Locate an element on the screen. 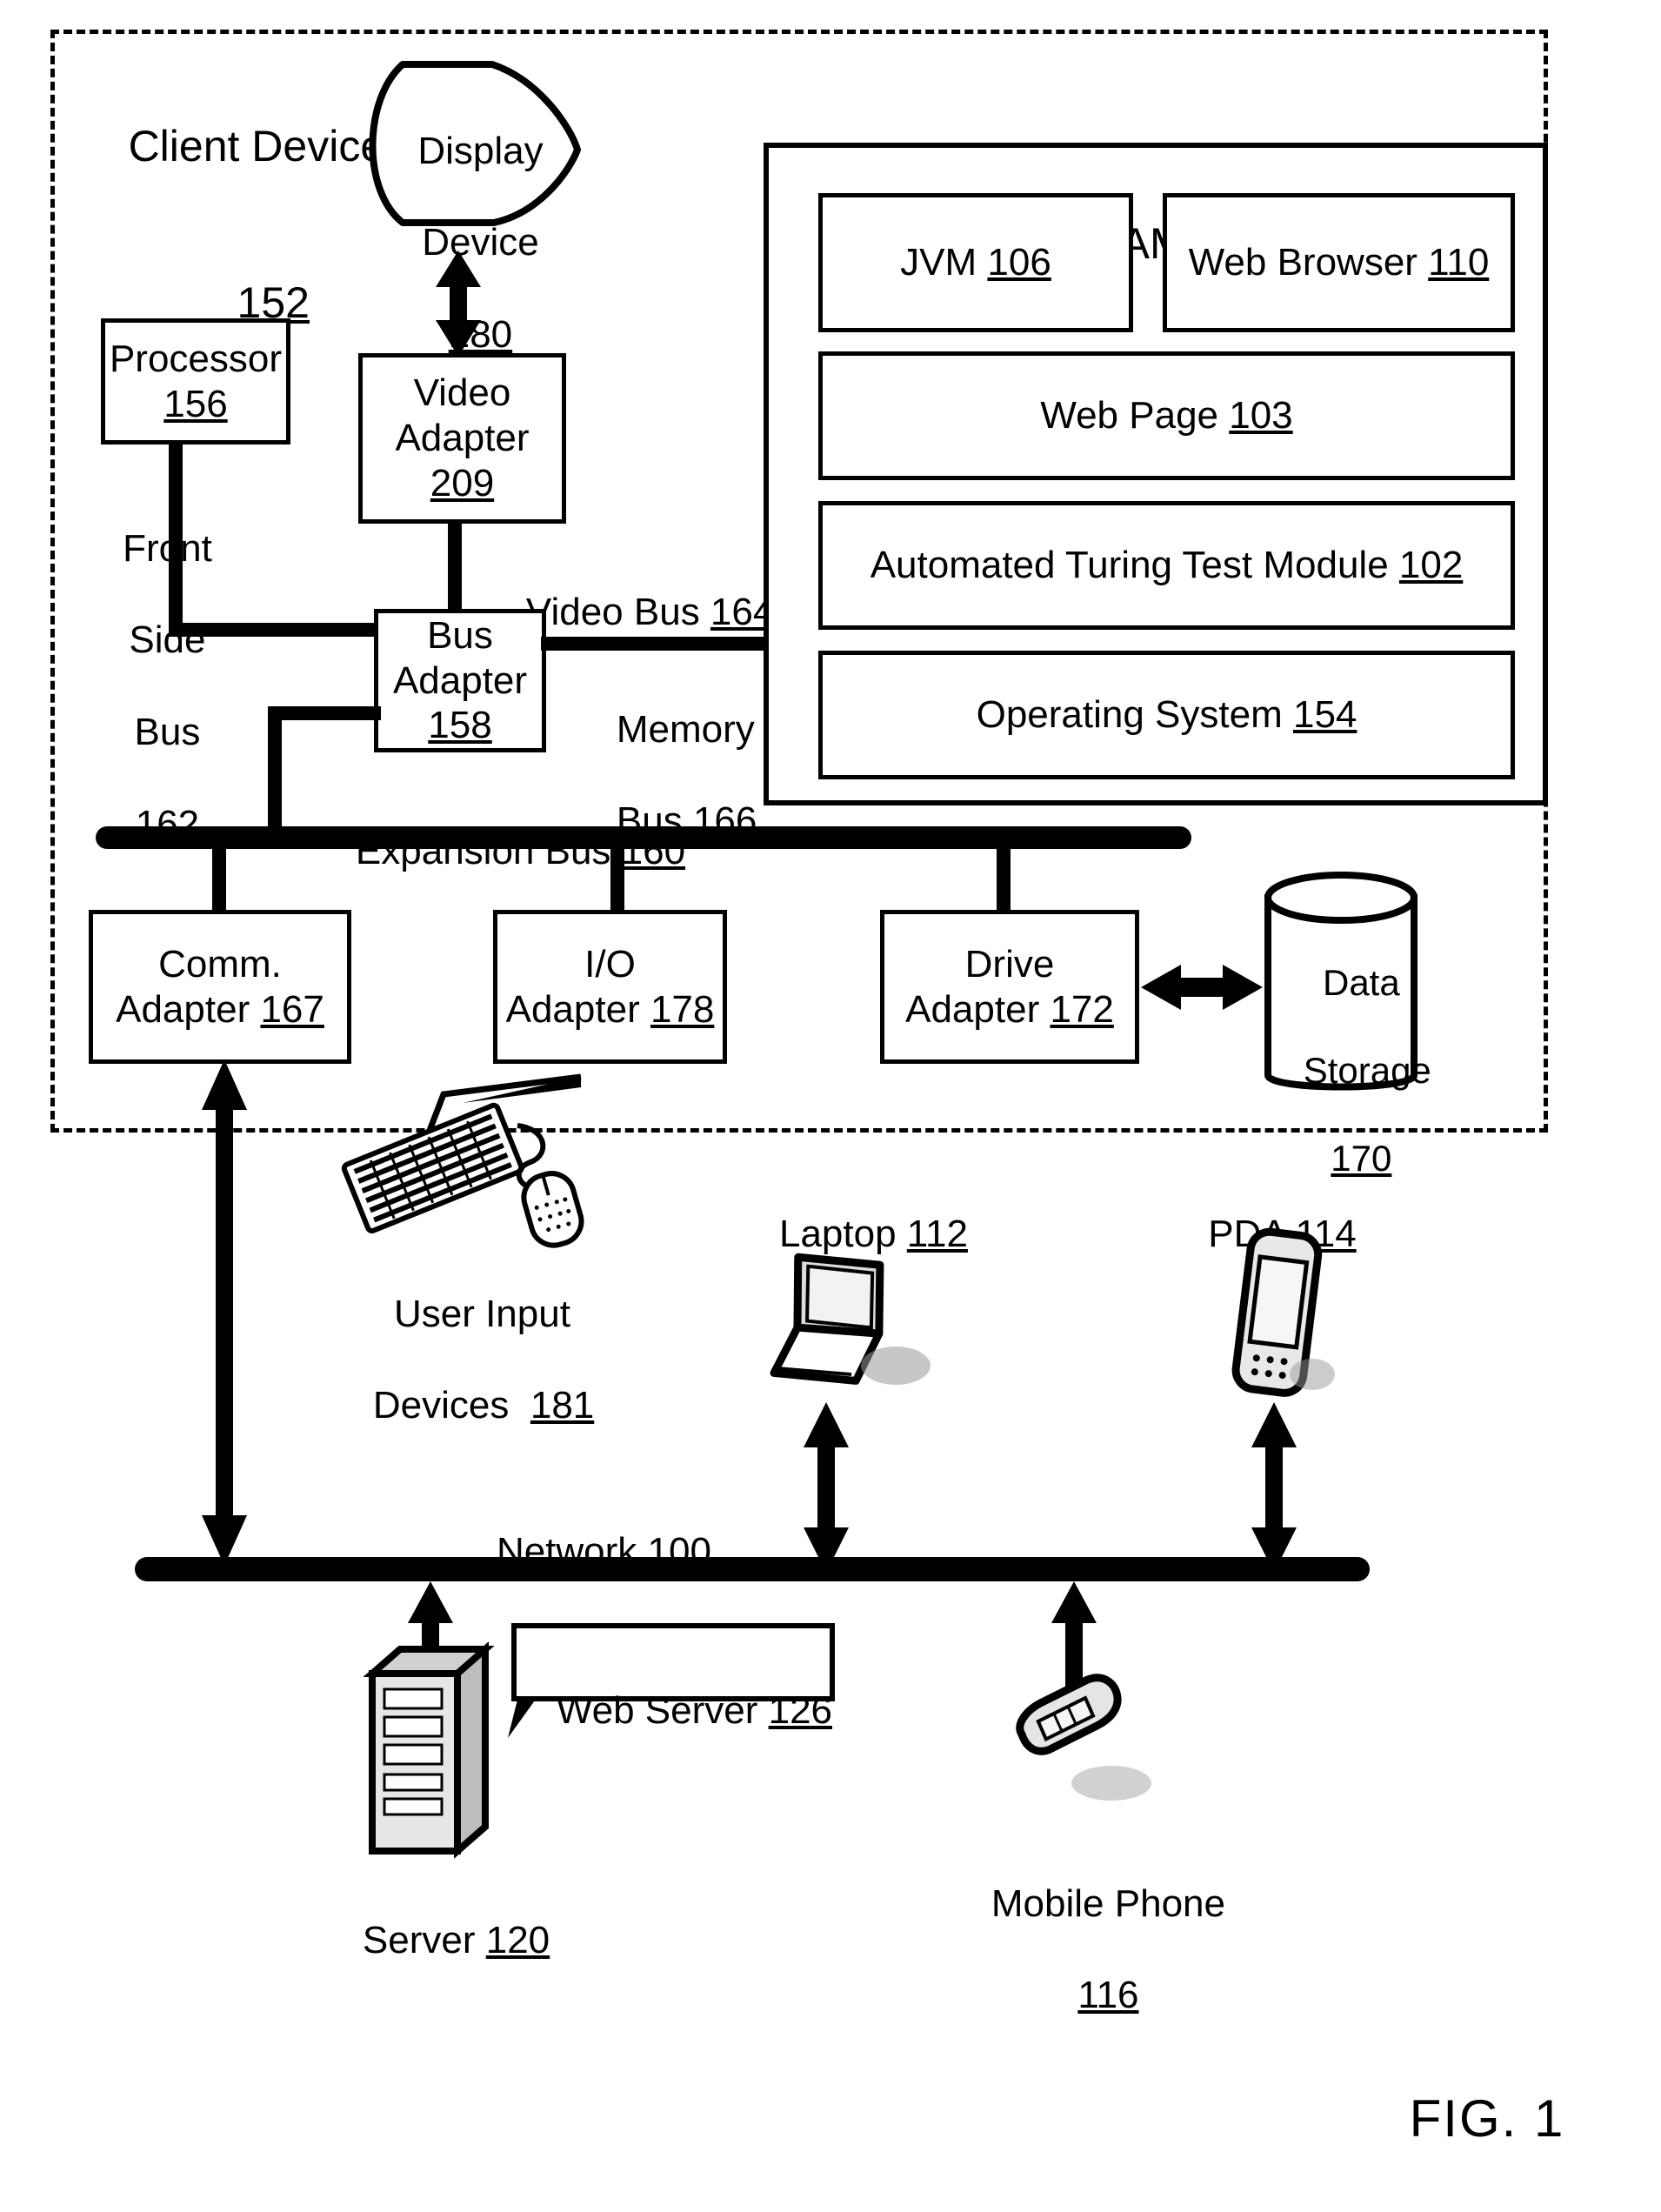 This screenshot has height=2212, width=1661. operating-system-text: Operating System is located at coordinates (1134, 715).